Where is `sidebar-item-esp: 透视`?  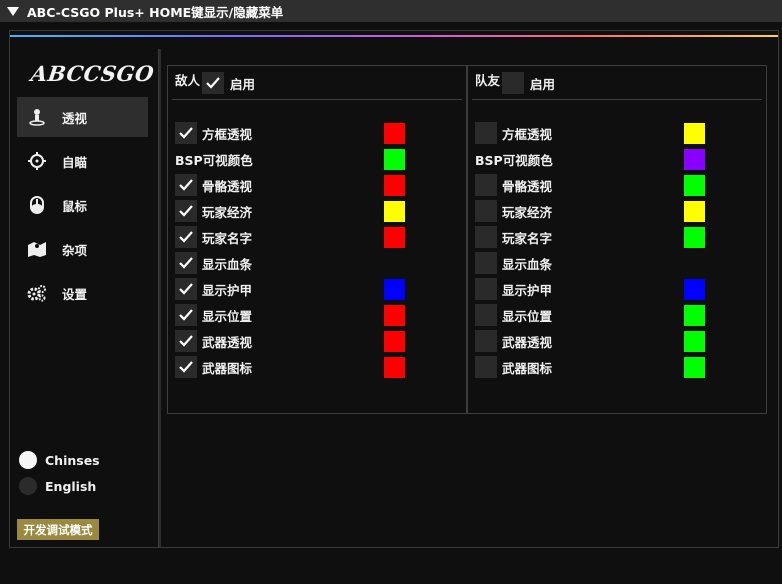 sidebar-item-esp: 透视 is located at coordinates (82, 117).